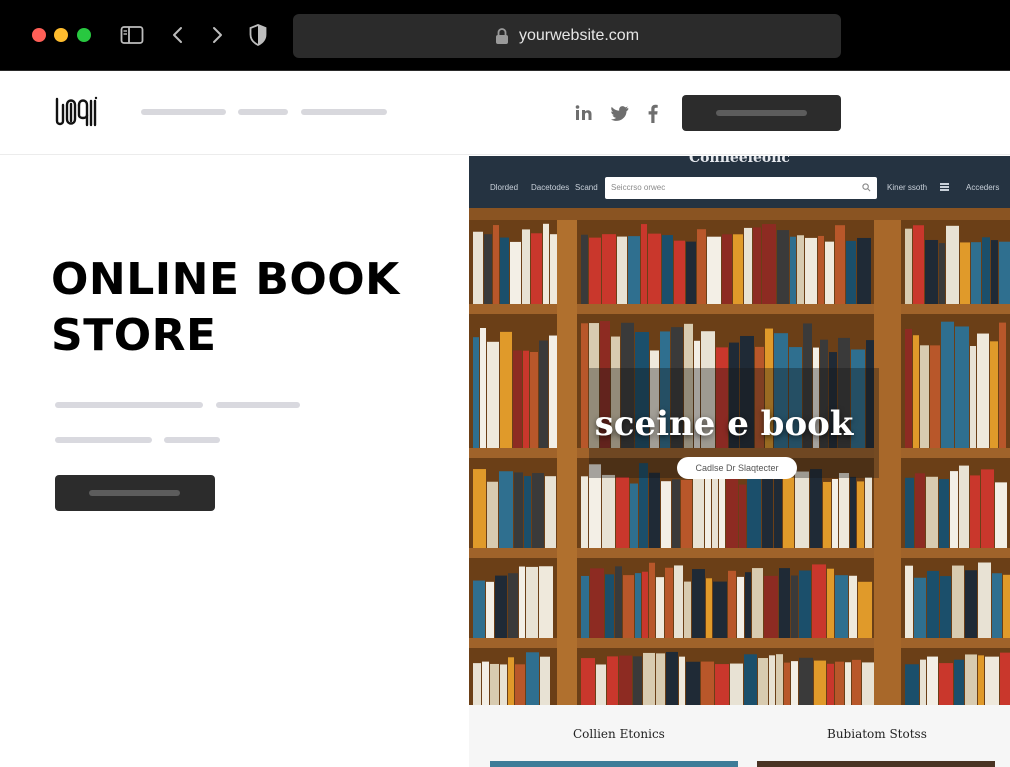 The image size is (1010, 767). What do you see at coordinates (39, 35) in the screenshot?
I see `close-window-button` at bounding box center [39, 35].